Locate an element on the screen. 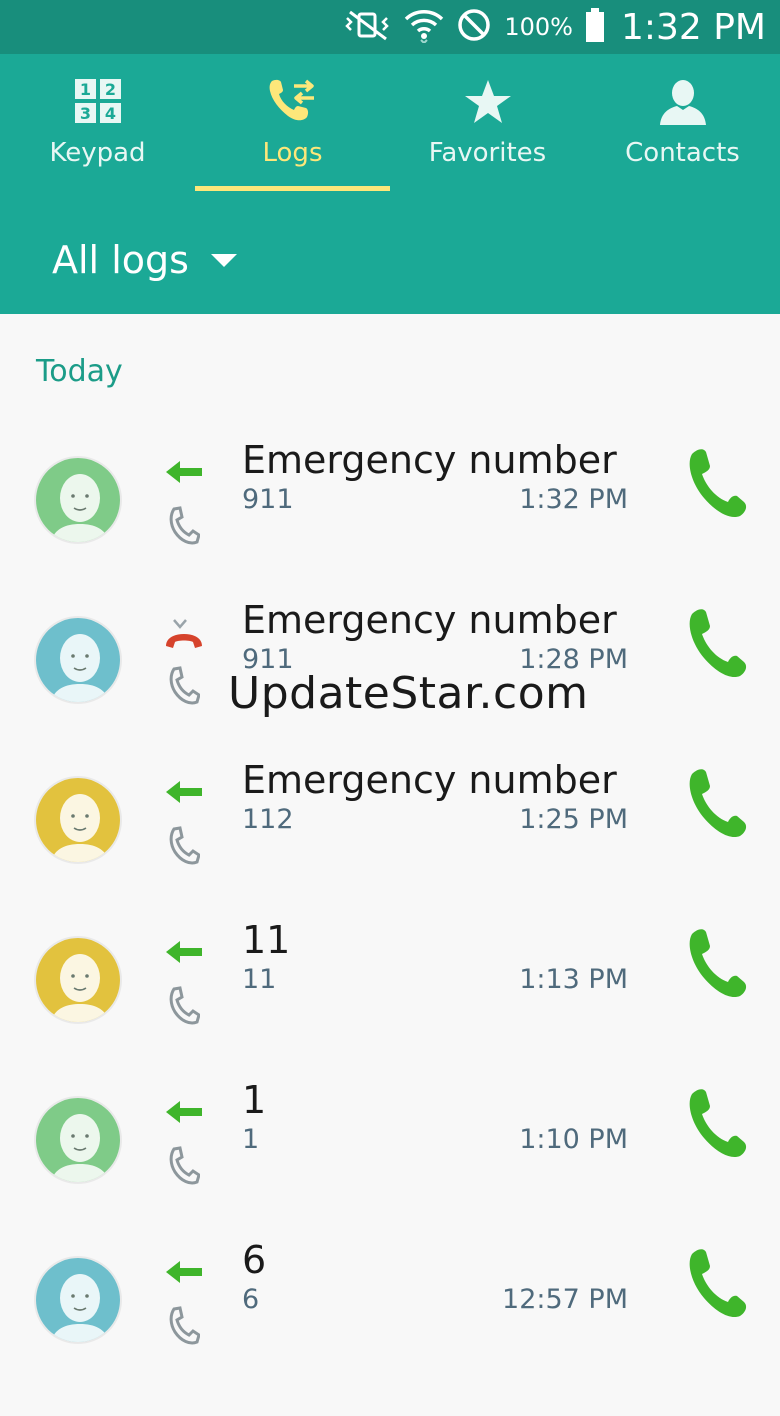 The image size is (780, 1416). vibrate-mute-icon is located at coordinates (368, 27).